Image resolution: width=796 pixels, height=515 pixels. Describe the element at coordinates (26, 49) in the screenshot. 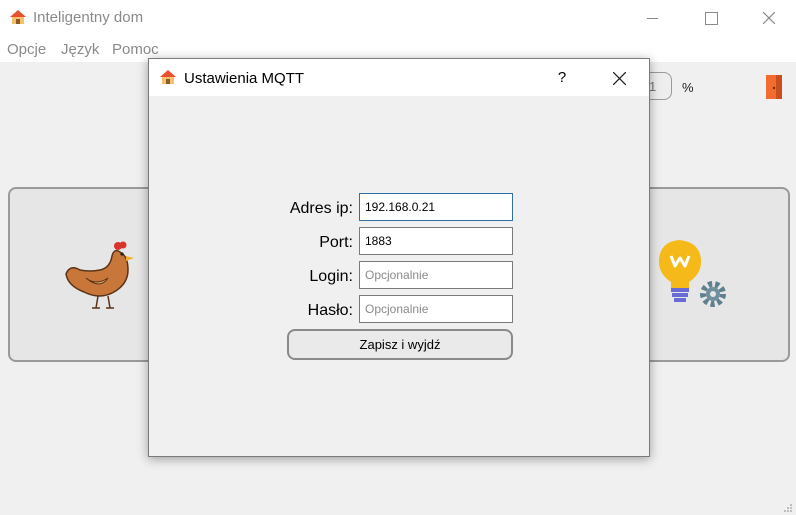

I see `menu-item-opcje: Opcje` at that location.